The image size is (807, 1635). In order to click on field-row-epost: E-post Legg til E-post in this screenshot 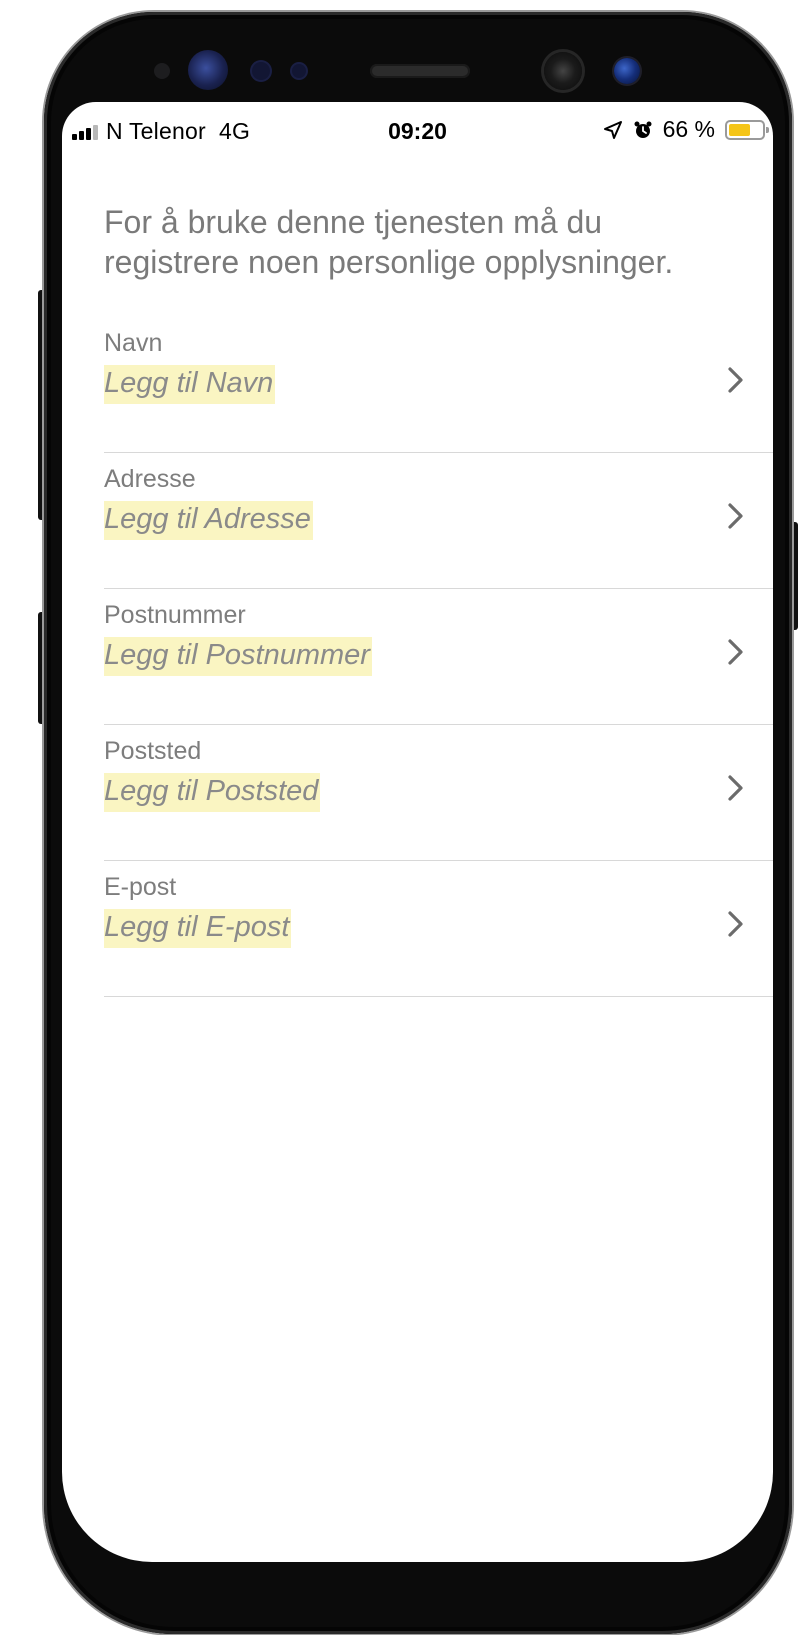, I will do `click(438, 929)`.